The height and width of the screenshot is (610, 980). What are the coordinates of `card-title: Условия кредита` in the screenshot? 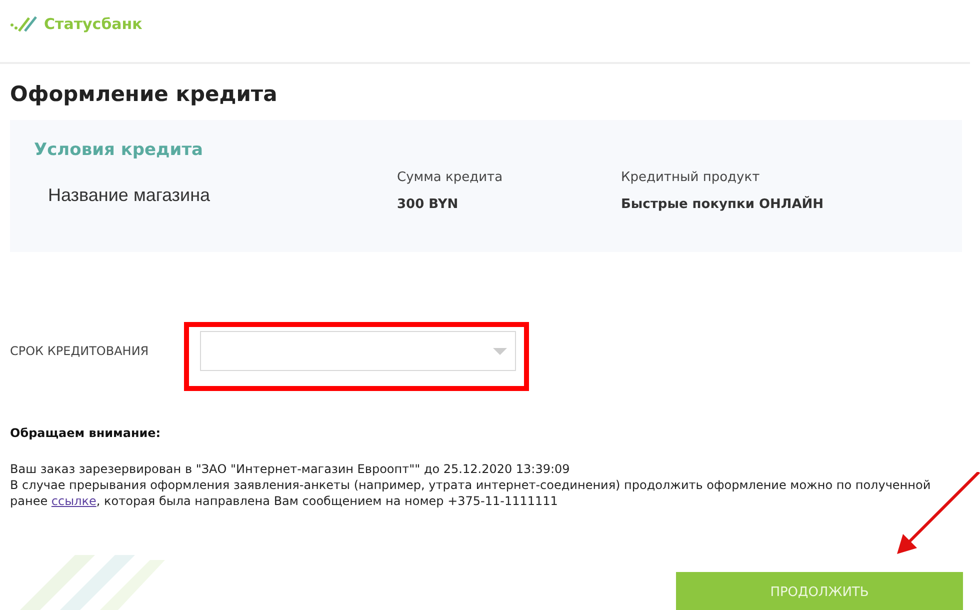 It's located at (119, 150).